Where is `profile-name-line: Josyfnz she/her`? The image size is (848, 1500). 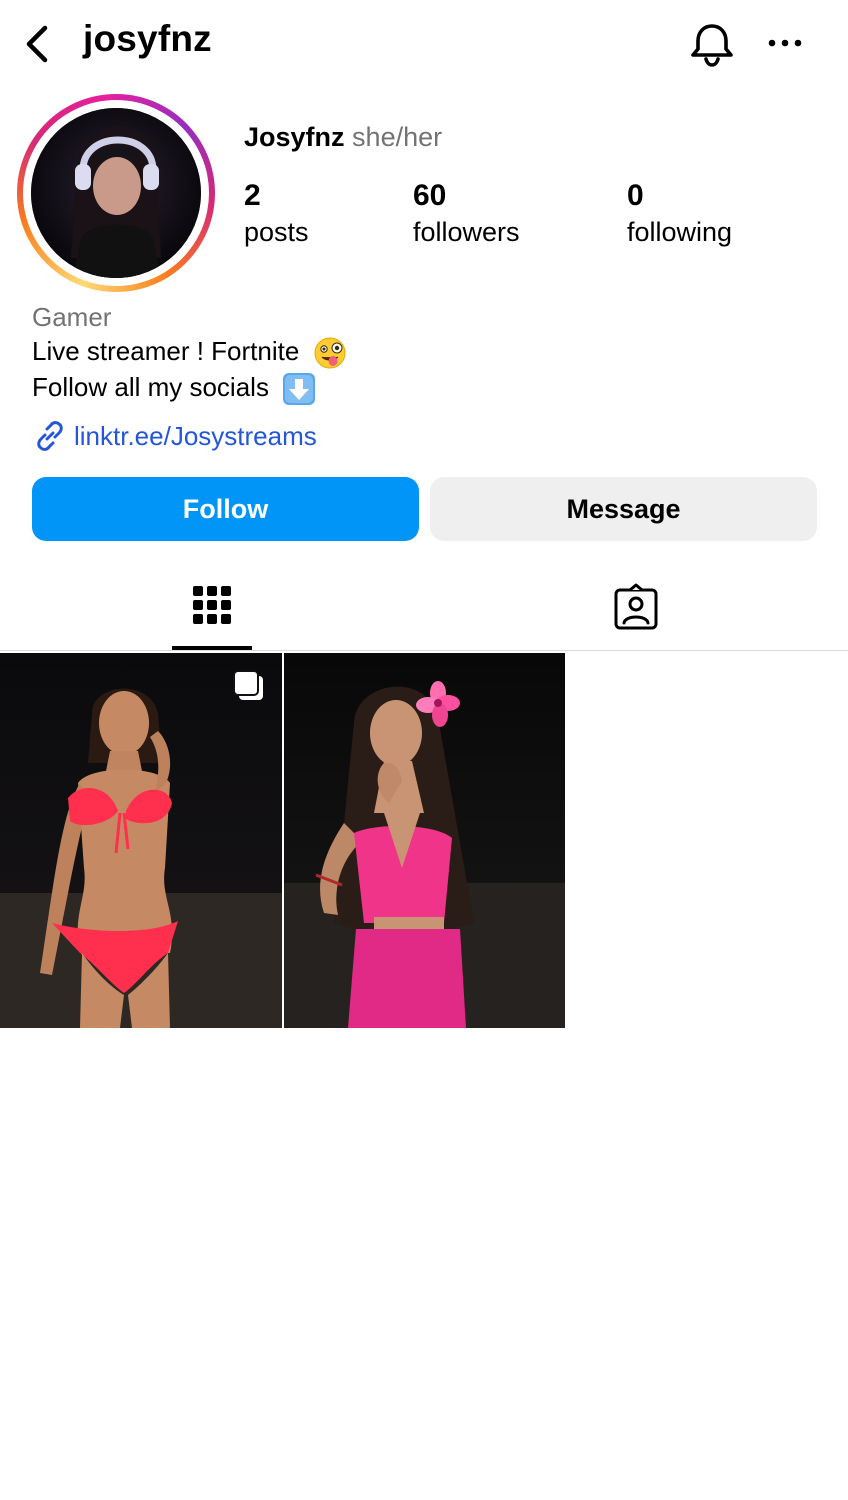
profile-name-line: Josyfnz she/her is located at coordinates (343, 137).